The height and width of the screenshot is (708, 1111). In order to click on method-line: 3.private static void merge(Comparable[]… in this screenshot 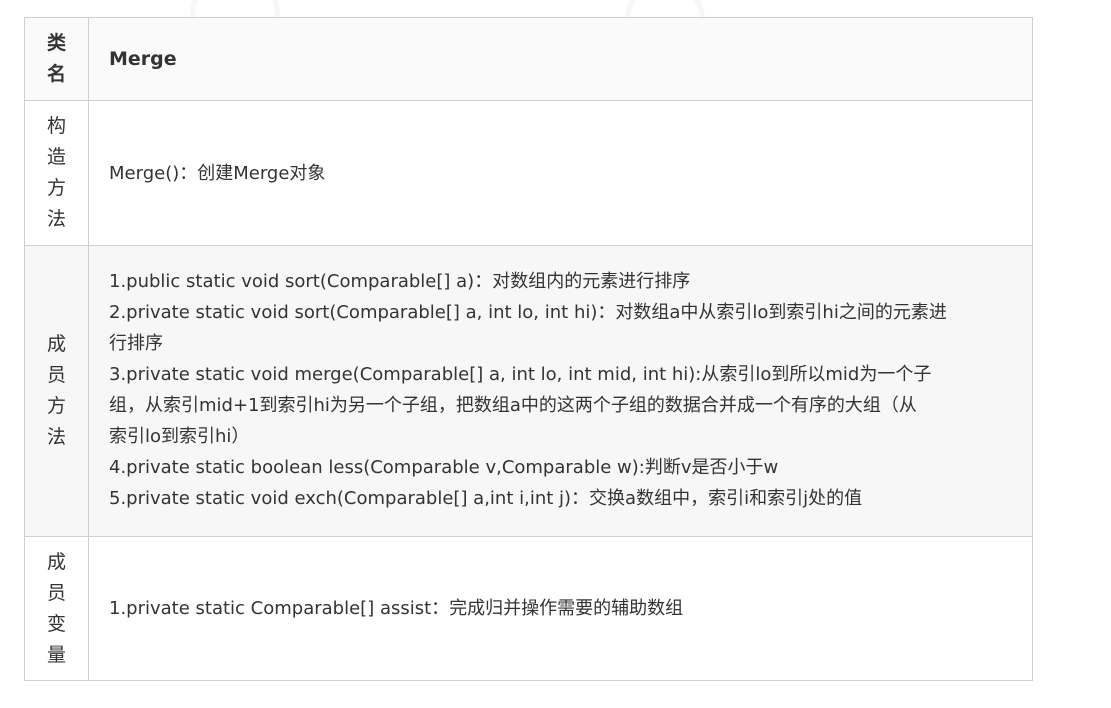, I will do `click(520, 374)`.